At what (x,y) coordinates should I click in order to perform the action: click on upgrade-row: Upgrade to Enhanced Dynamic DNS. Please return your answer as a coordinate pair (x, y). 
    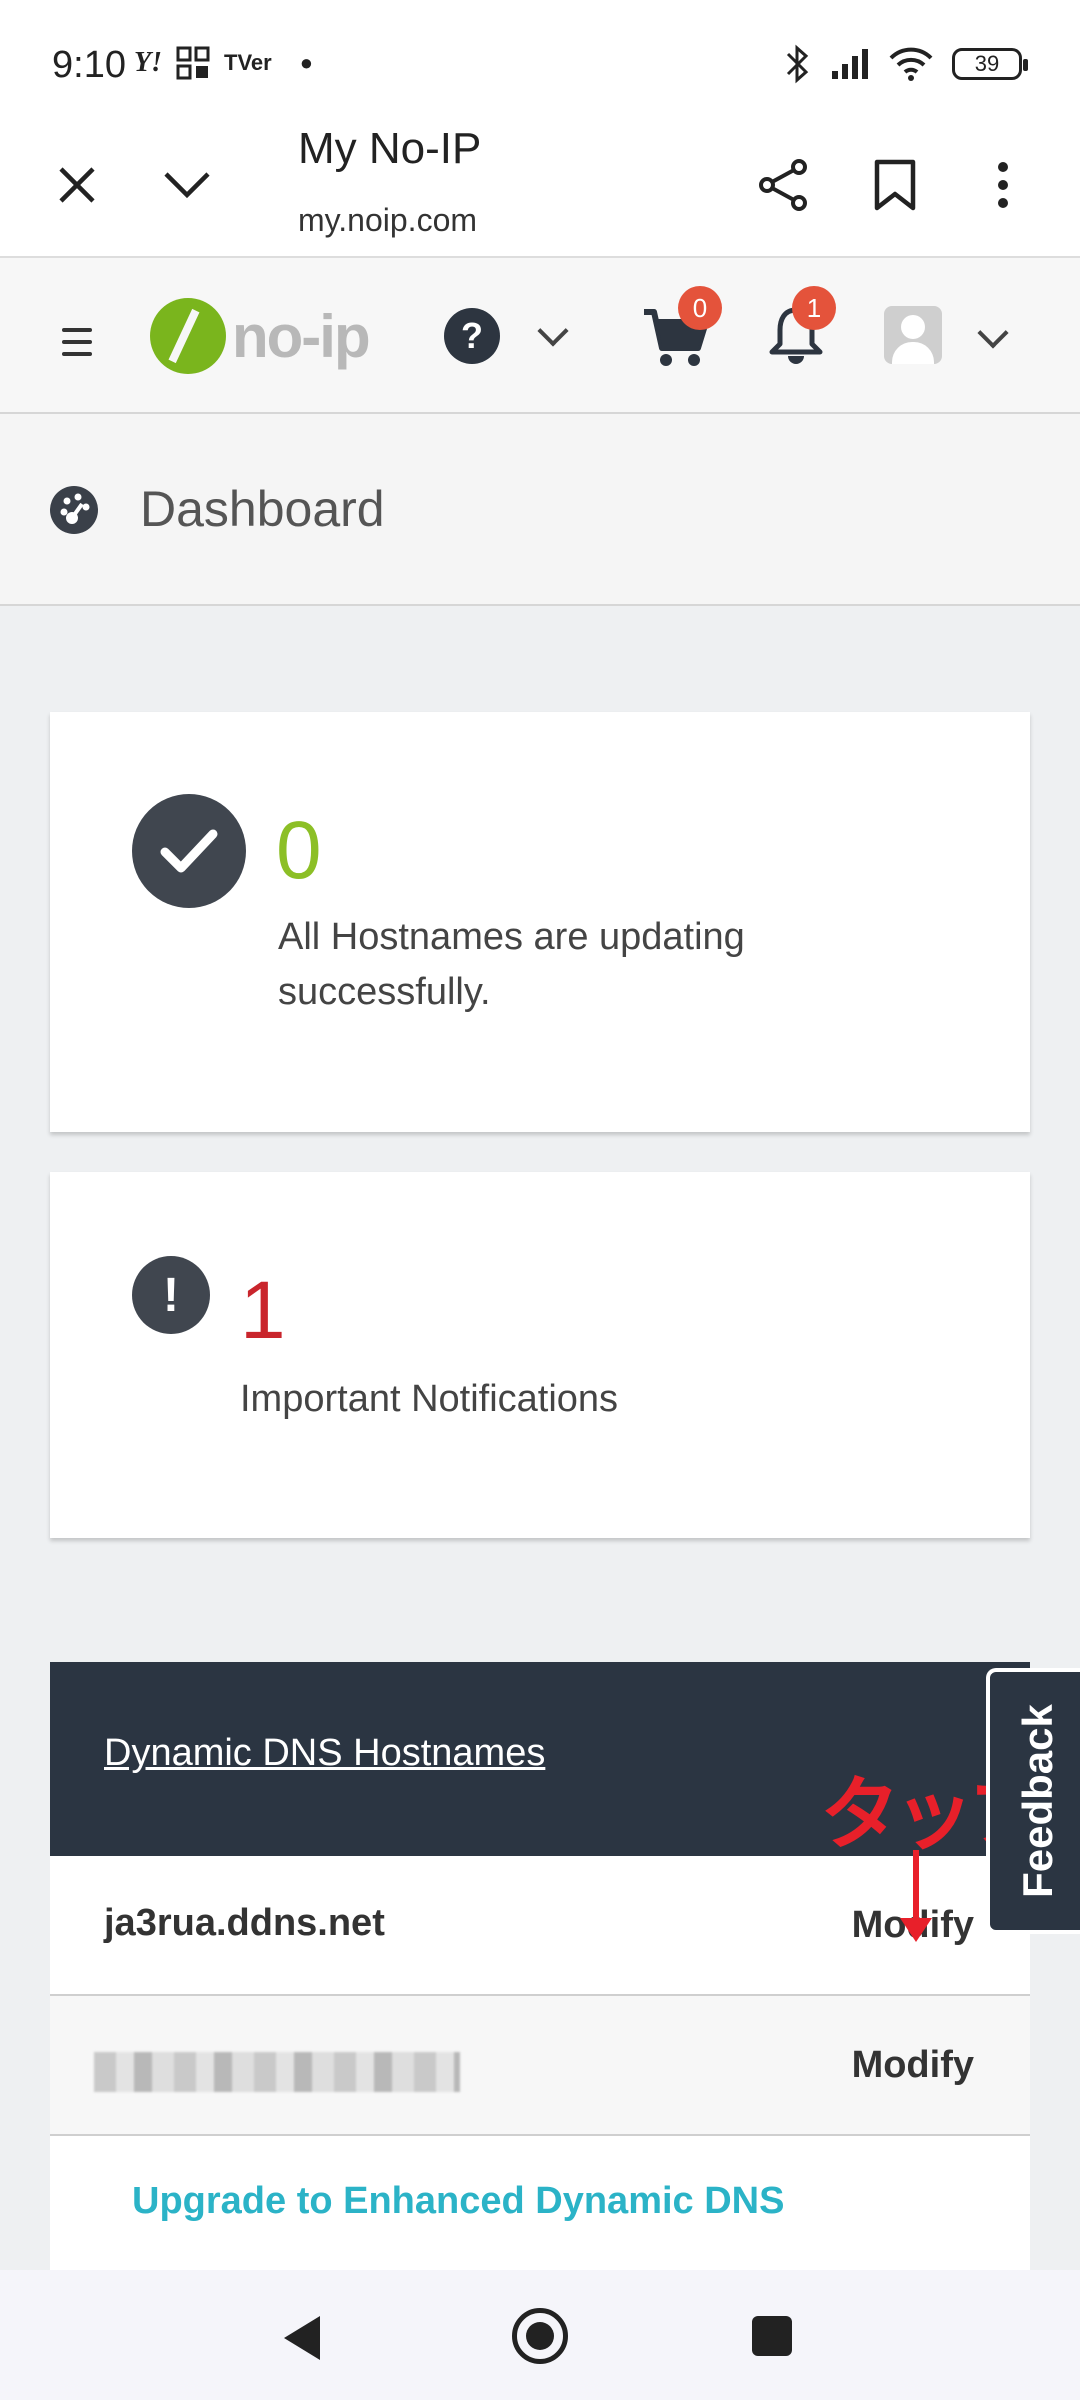
    Looking at the image, I should click on (540, 2204).